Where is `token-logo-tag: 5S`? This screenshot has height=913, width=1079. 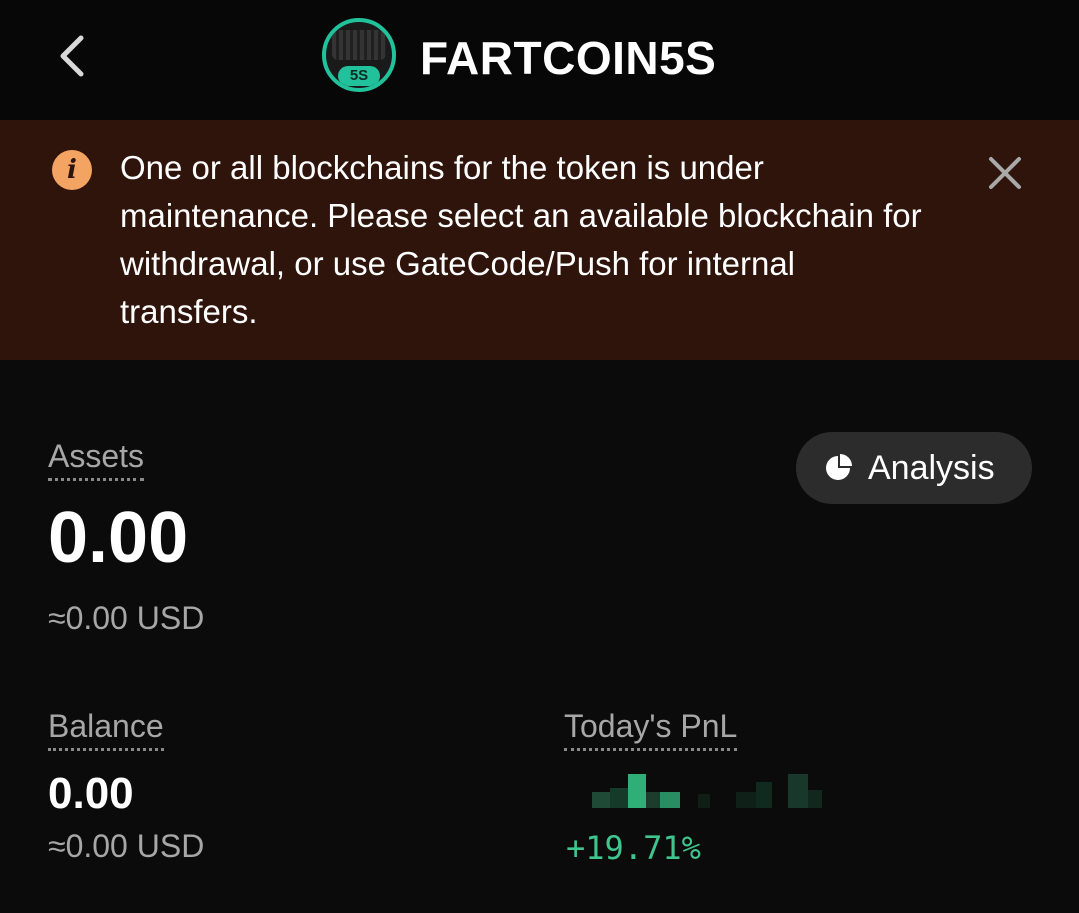 token-logo-tag: 5S is located at coordinates (359, 76).